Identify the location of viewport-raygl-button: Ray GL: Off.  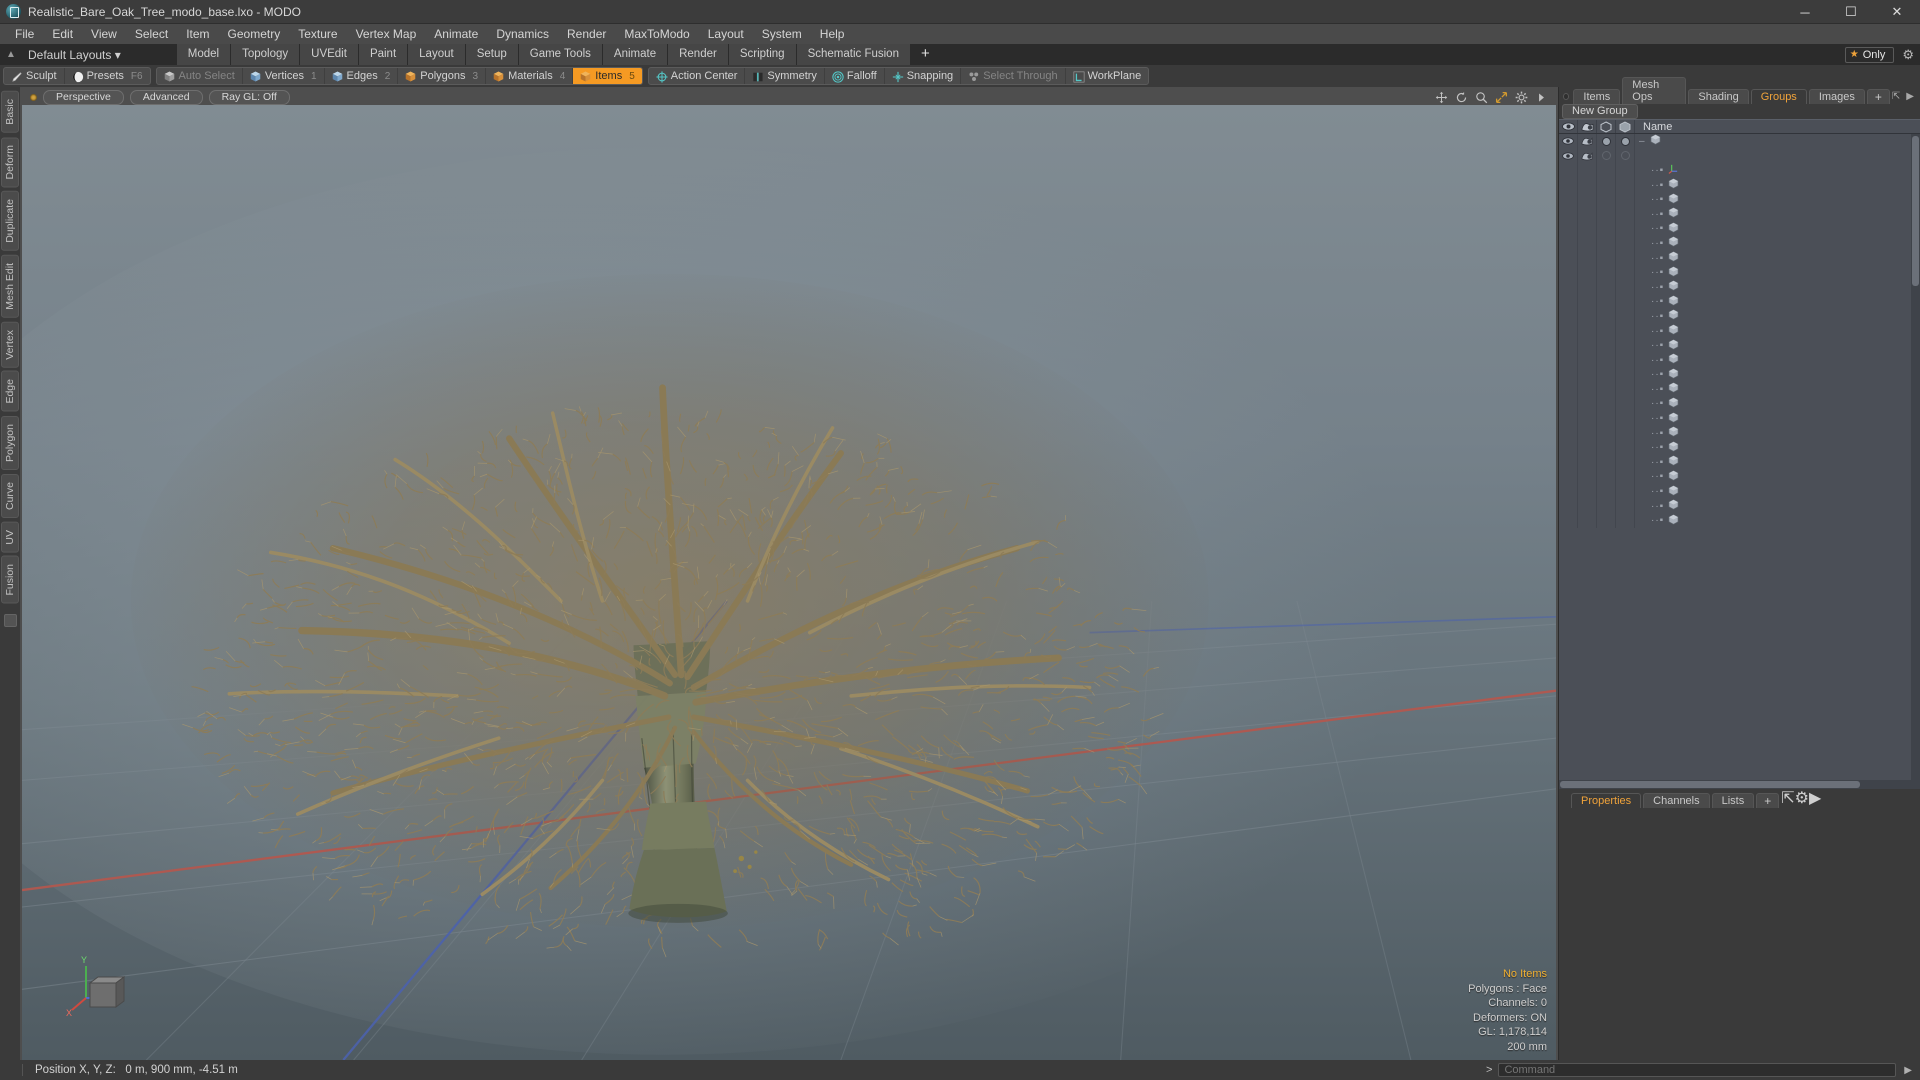
(249, 97).